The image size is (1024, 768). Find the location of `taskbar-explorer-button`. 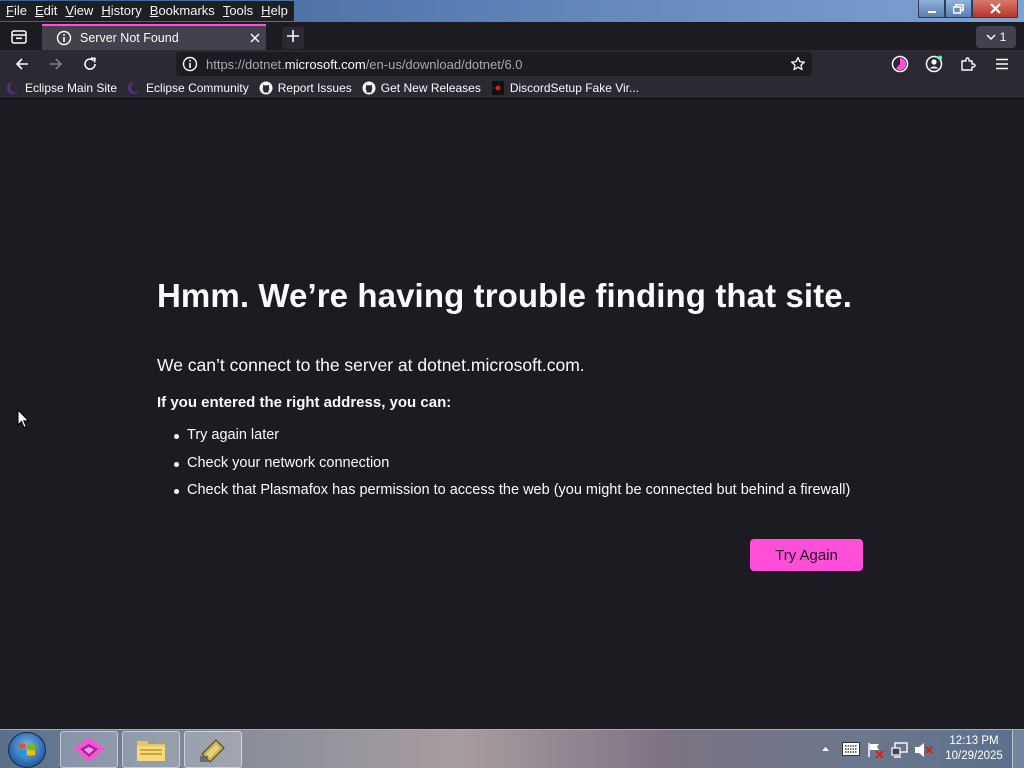

taskbar-explorer-button is located at coordinates (151, 749).